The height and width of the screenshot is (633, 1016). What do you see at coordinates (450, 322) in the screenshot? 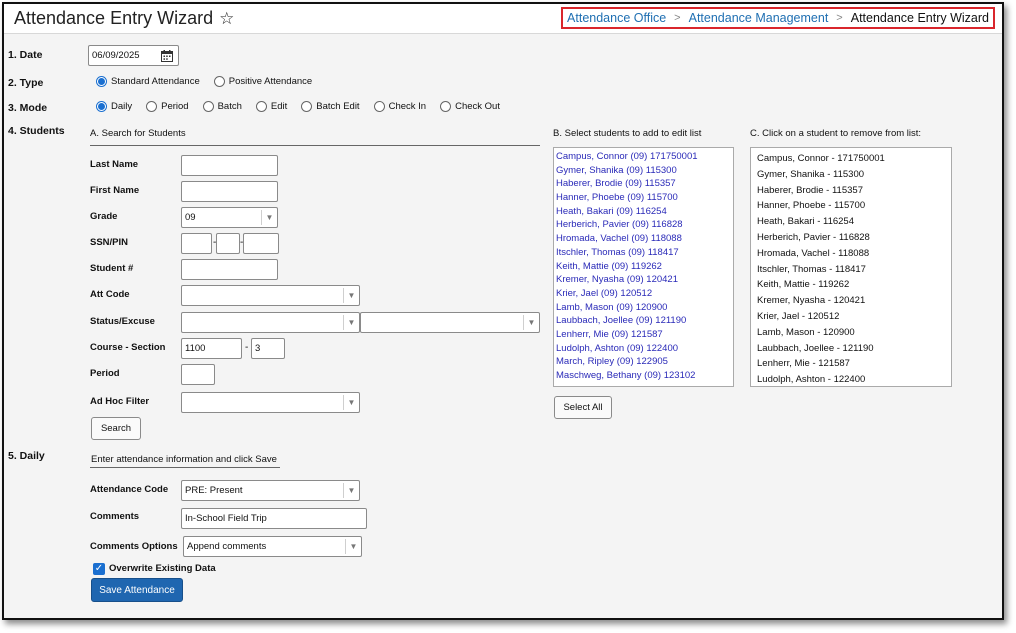
I see `excuse-select: ▼` at bounding box center [450, 322].